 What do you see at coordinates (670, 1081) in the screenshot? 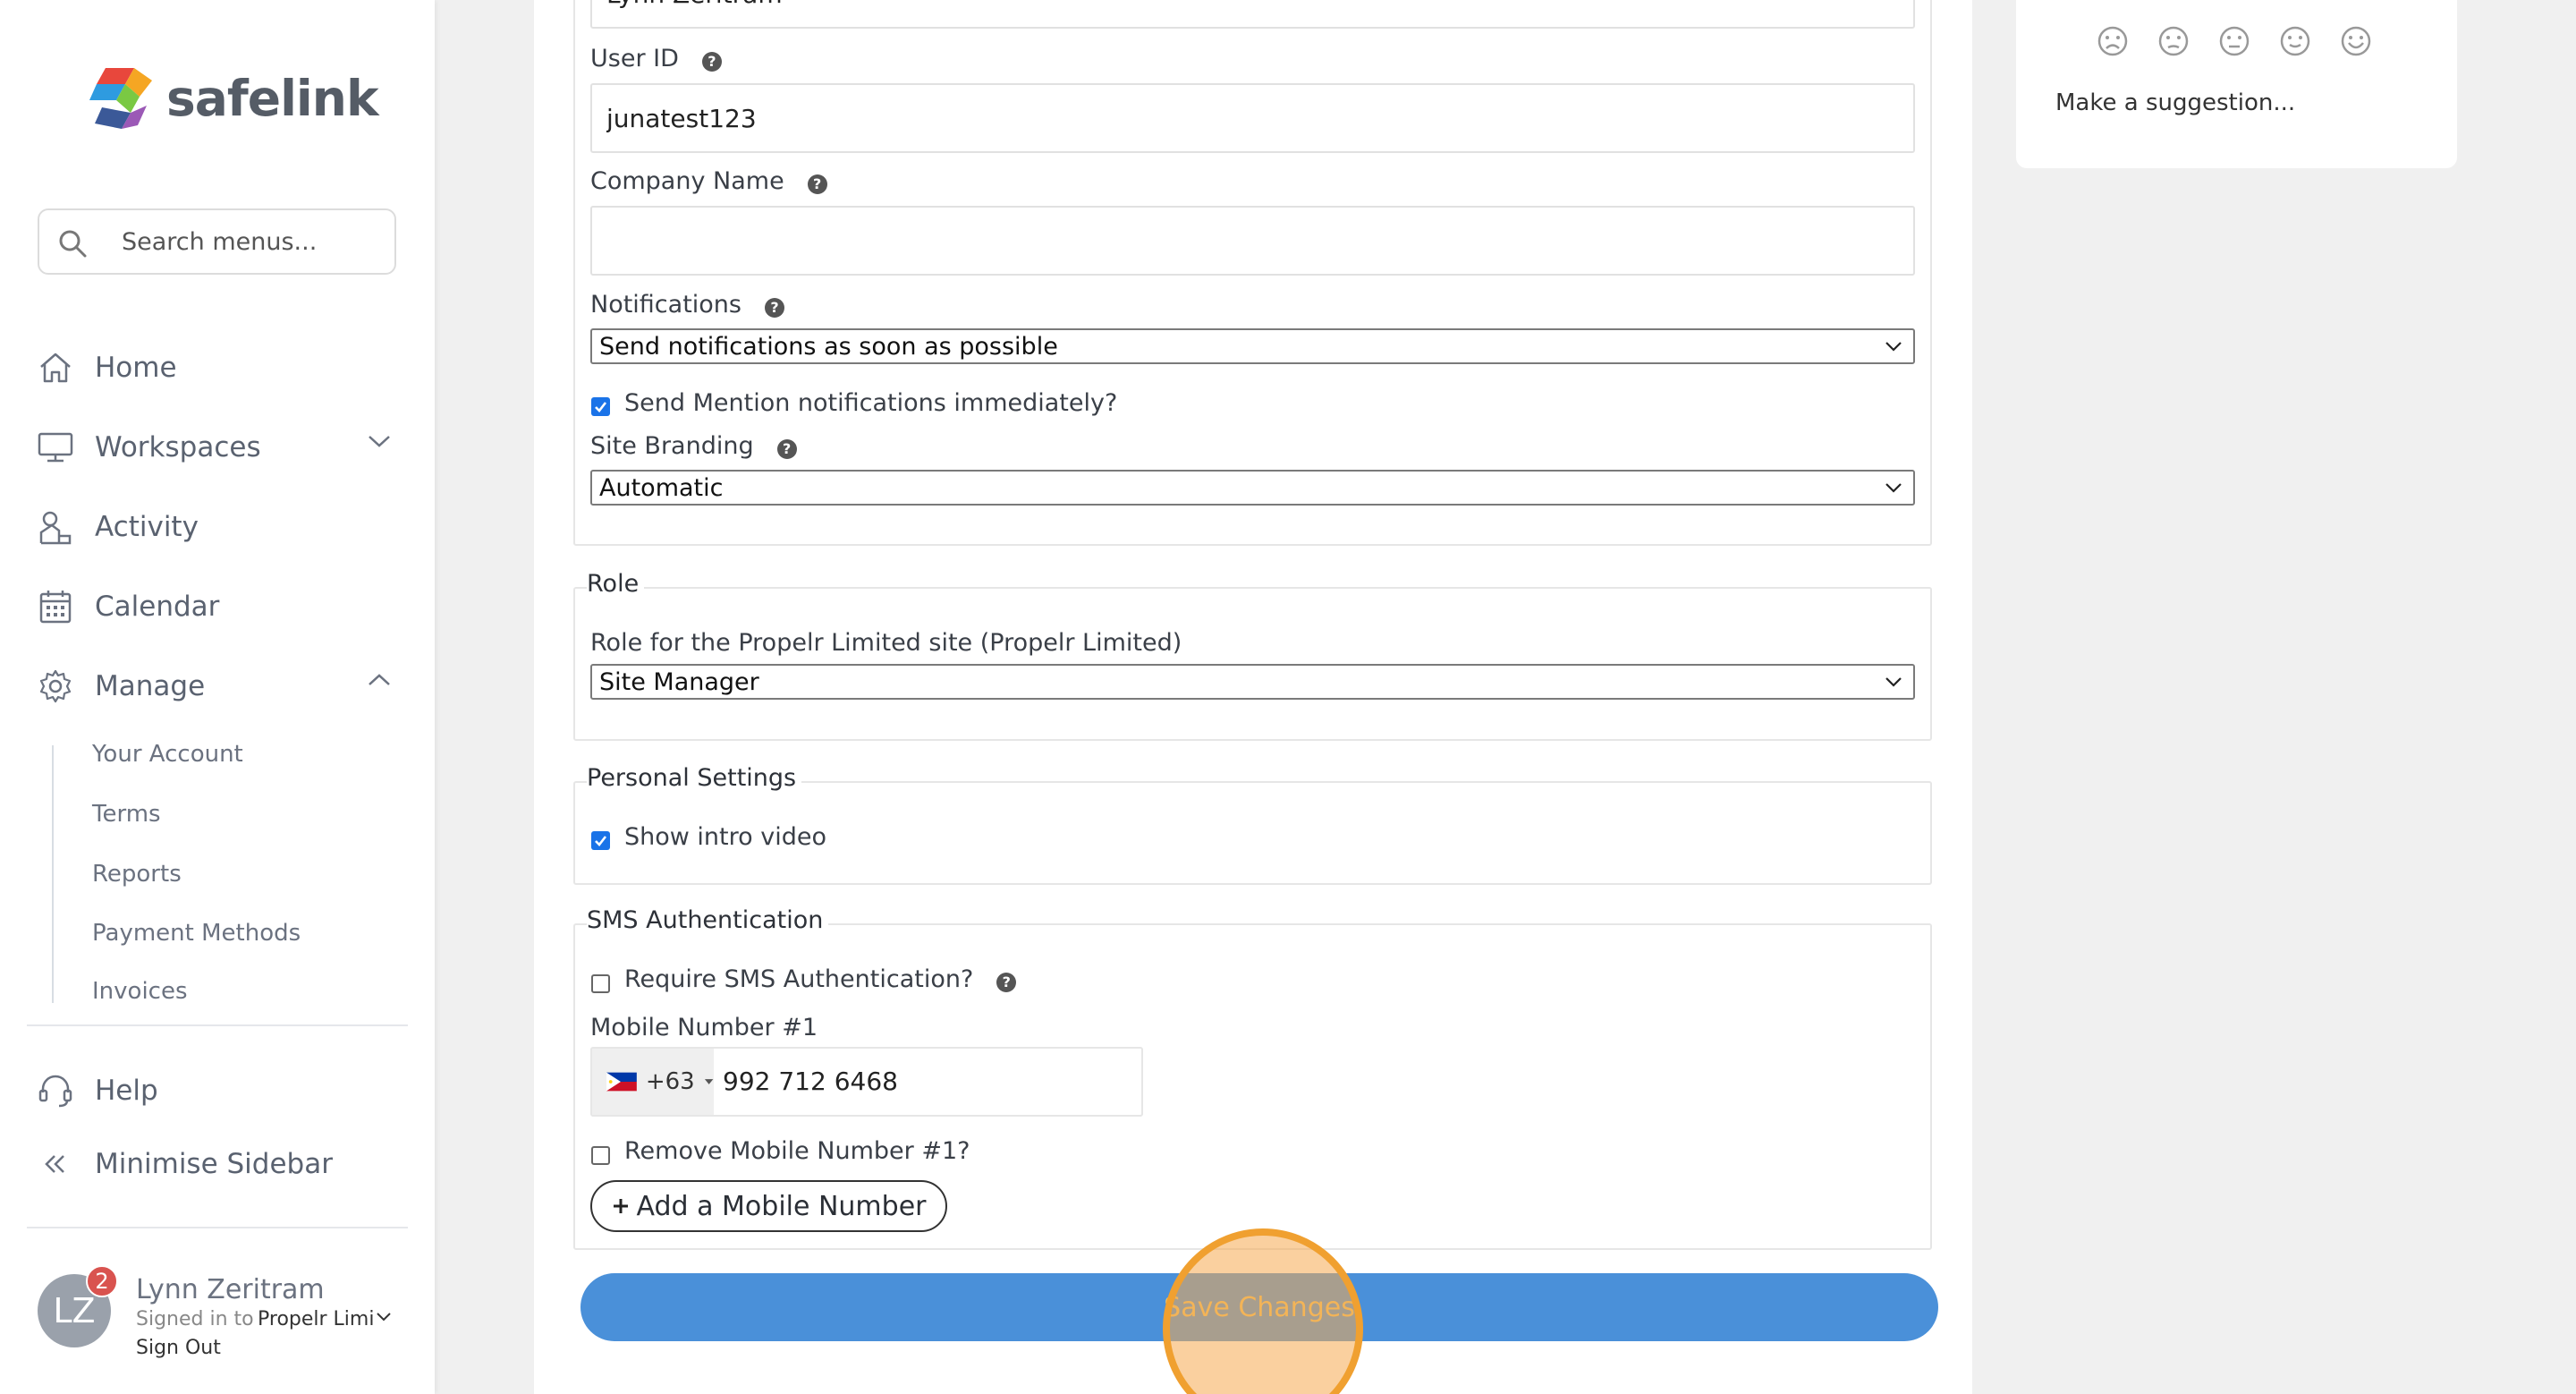
I see `country-code: +63` at bounding box center [670, 1081].